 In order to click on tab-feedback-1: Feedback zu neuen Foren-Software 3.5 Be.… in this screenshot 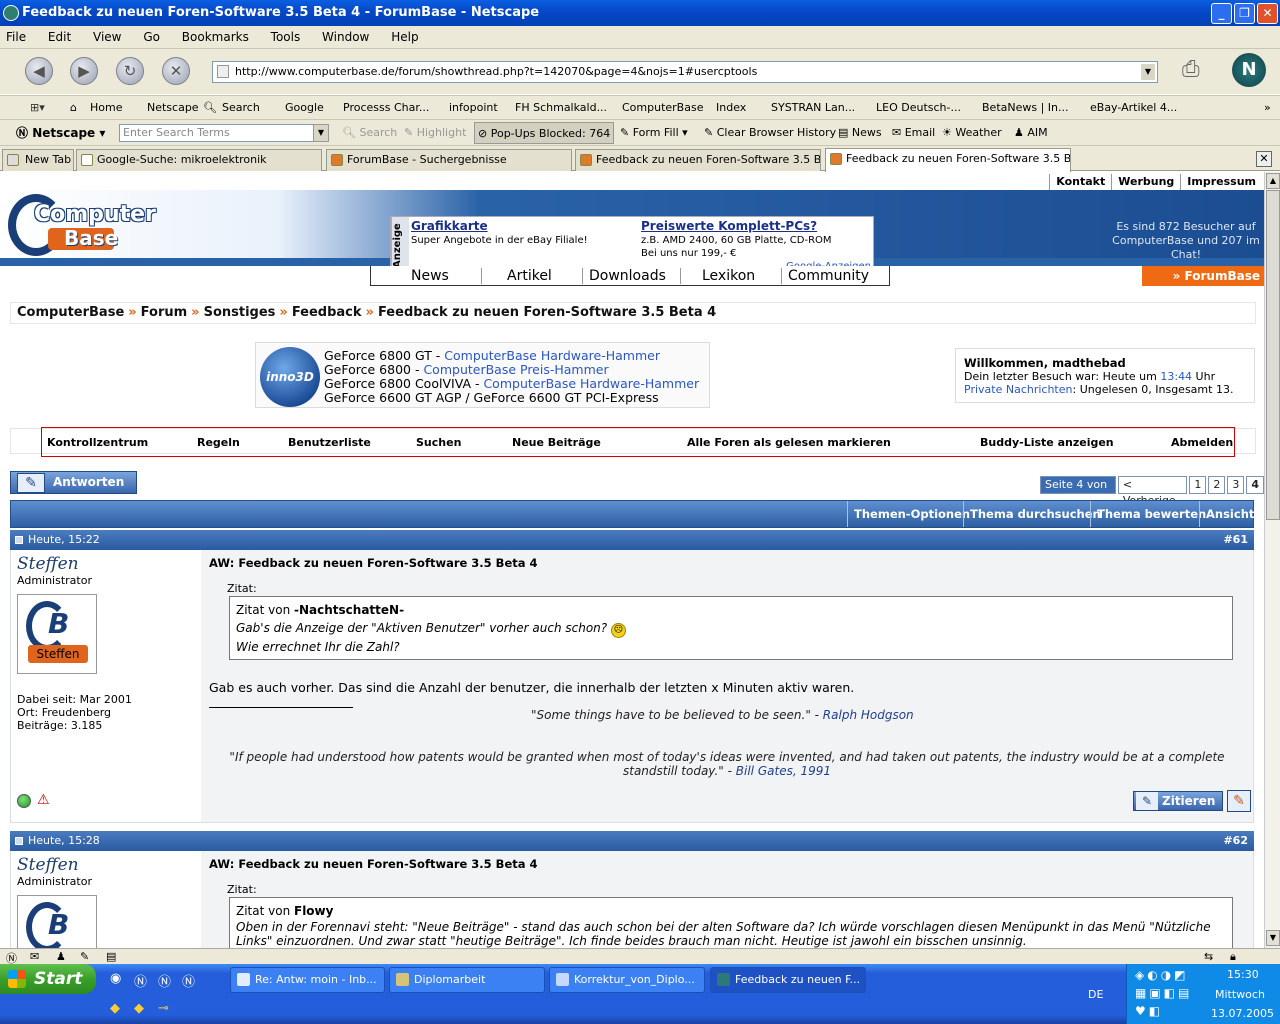, I will do `click(698, 160)`.